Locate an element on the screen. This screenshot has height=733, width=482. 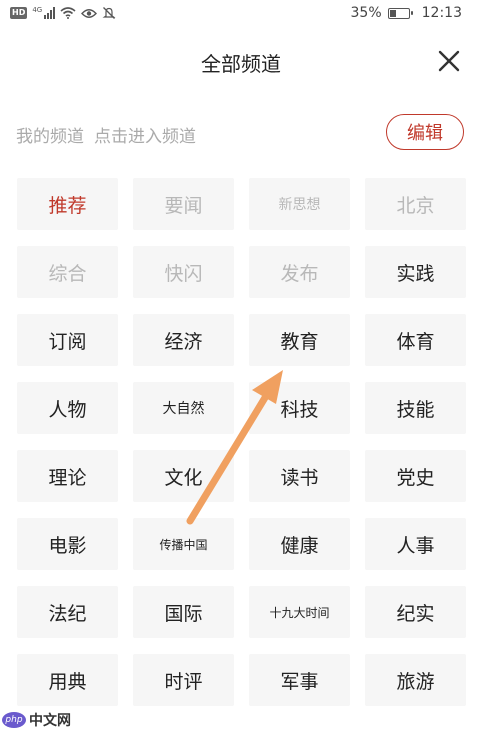
channel-item: 人物 is located at coordinates (67, 408).